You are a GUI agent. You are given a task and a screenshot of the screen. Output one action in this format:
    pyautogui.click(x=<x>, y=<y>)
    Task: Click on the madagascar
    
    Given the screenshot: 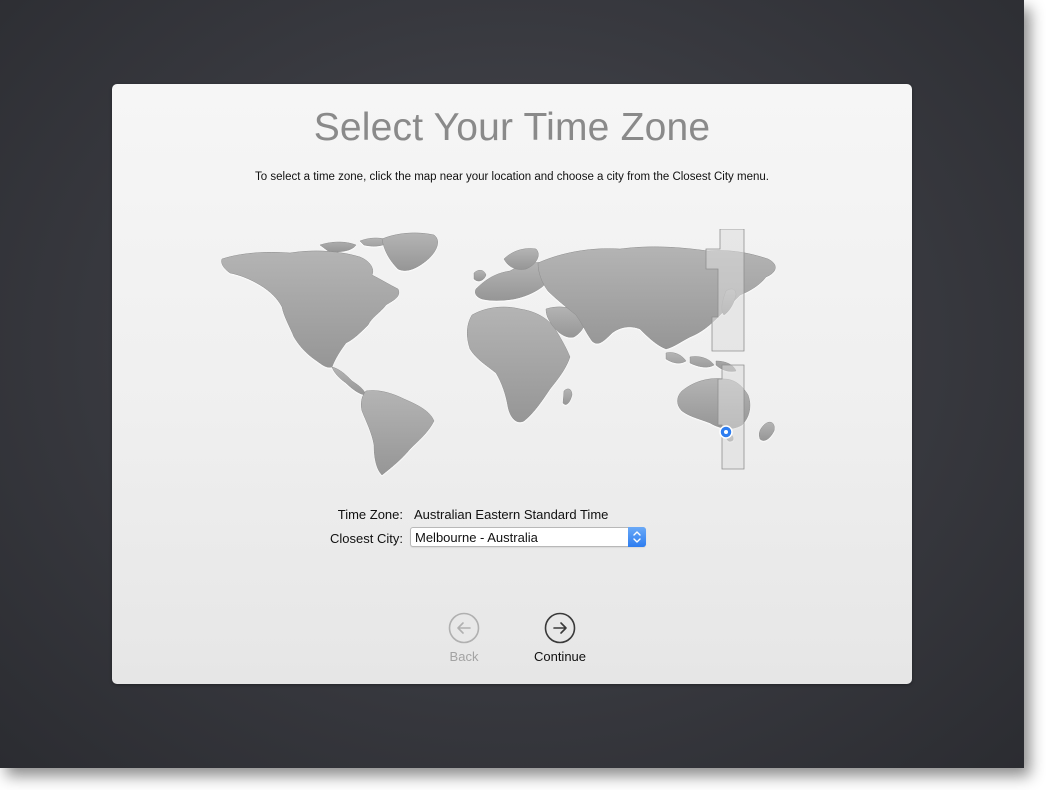 What is the action you would take?
    pyautogui.click(x=567, y=396)
    